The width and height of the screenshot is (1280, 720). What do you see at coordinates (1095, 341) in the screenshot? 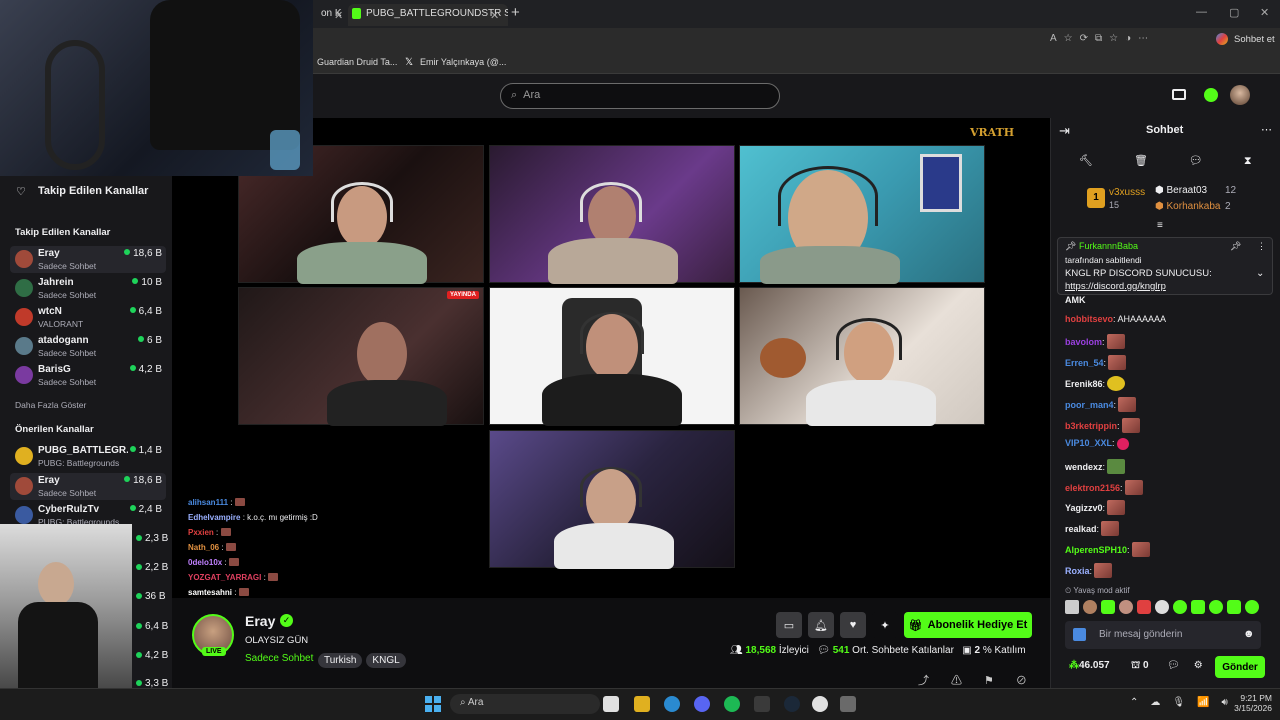
I see `chat-message: bavolom:` at bounding box center [1095, 341].